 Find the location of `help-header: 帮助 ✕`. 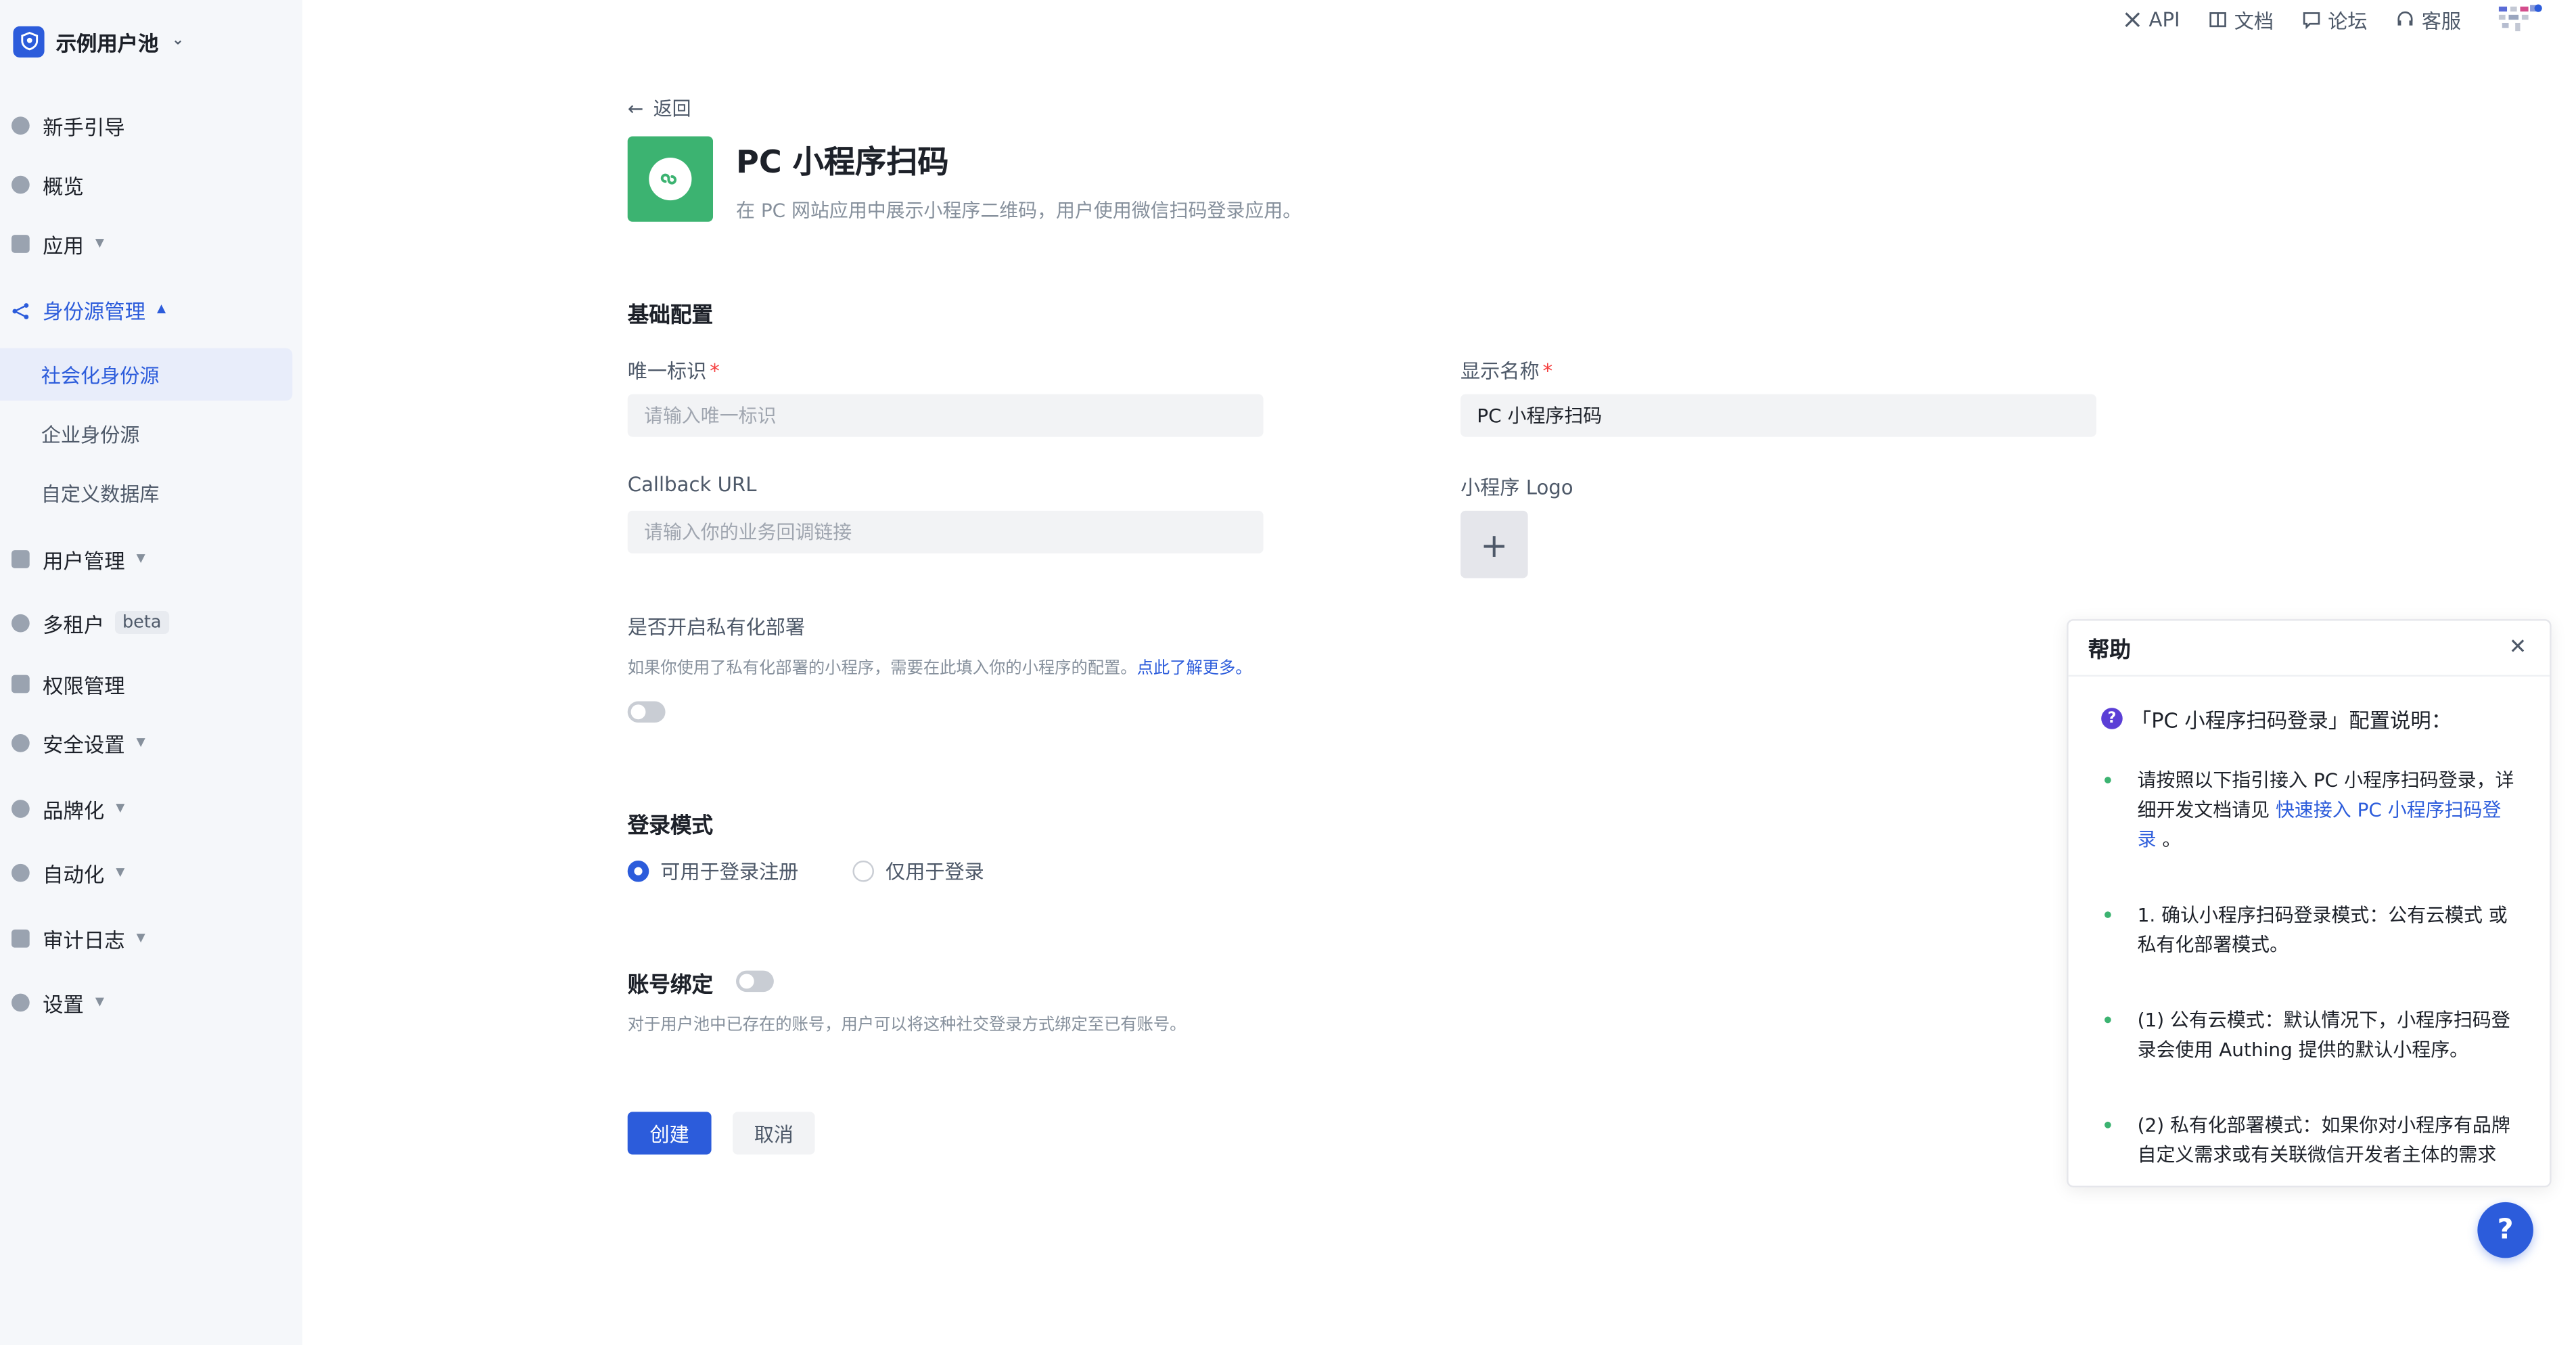

help-header: 帮助 ✕ is located at coordinates (2309, 649).